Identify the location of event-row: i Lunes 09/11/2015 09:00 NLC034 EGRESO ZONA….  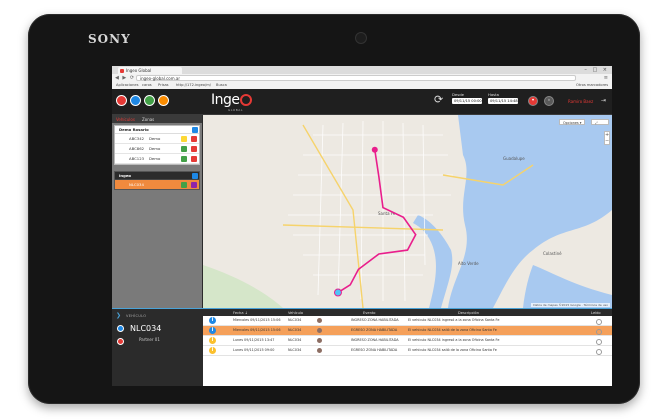
(407, 351).